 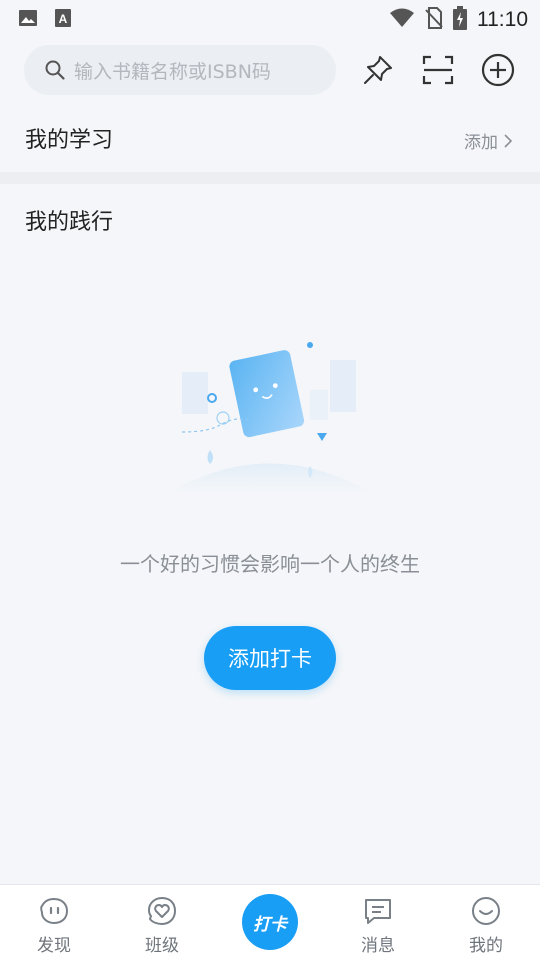 What do you see at coordinates (508, 140) in the screenshot?
I see `chevron-right-icon` at bounding box center [508, 140].